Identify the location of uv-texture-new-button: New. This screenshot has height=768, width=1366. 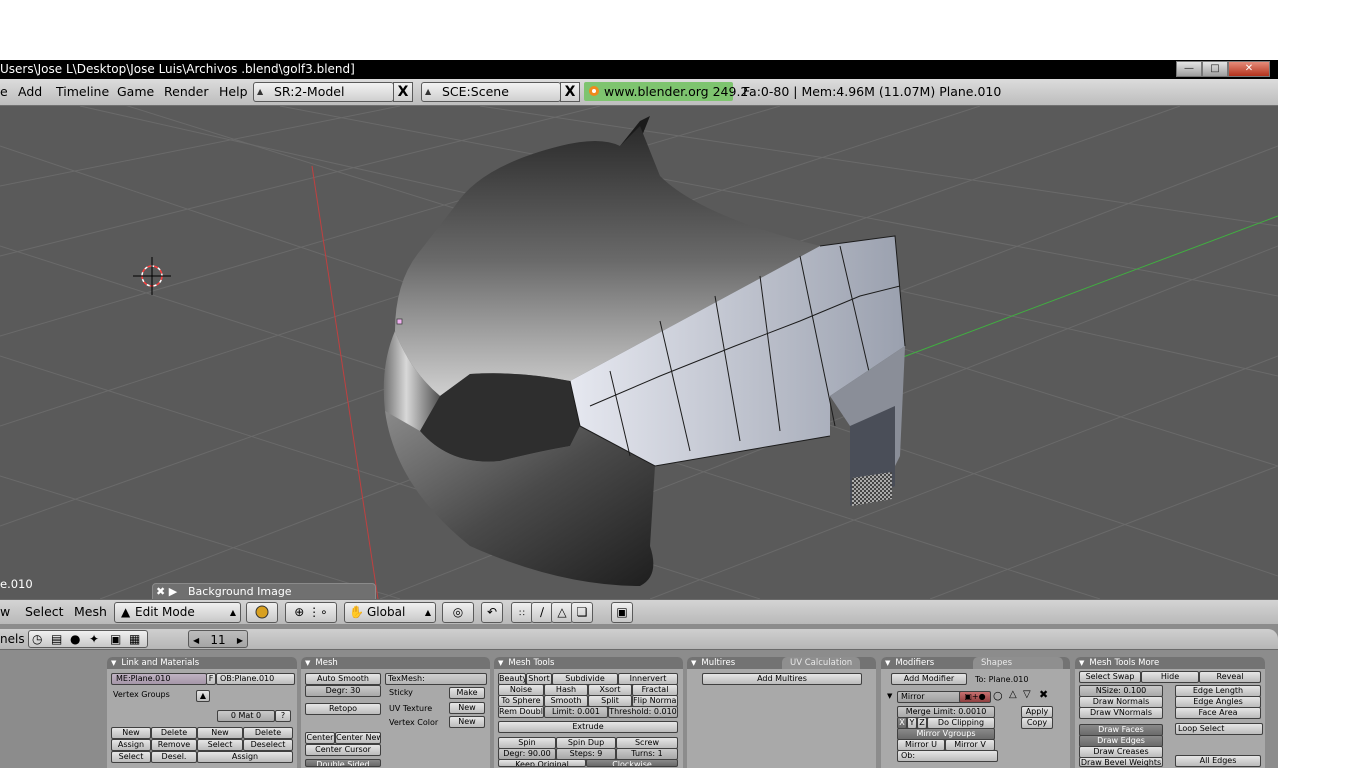
(467, 708).